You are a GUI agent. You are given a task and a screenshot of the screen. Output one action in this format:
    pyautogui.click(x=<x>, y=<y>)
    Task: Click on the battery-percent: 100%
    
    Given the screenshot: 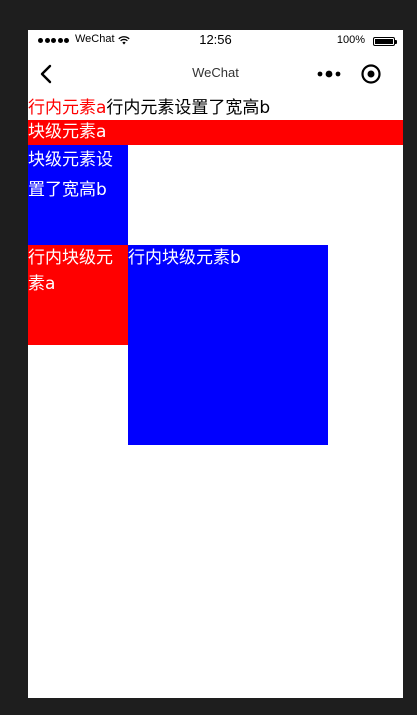 What is the action you would take?
    pyautogui.click(x=350, y=40)
    